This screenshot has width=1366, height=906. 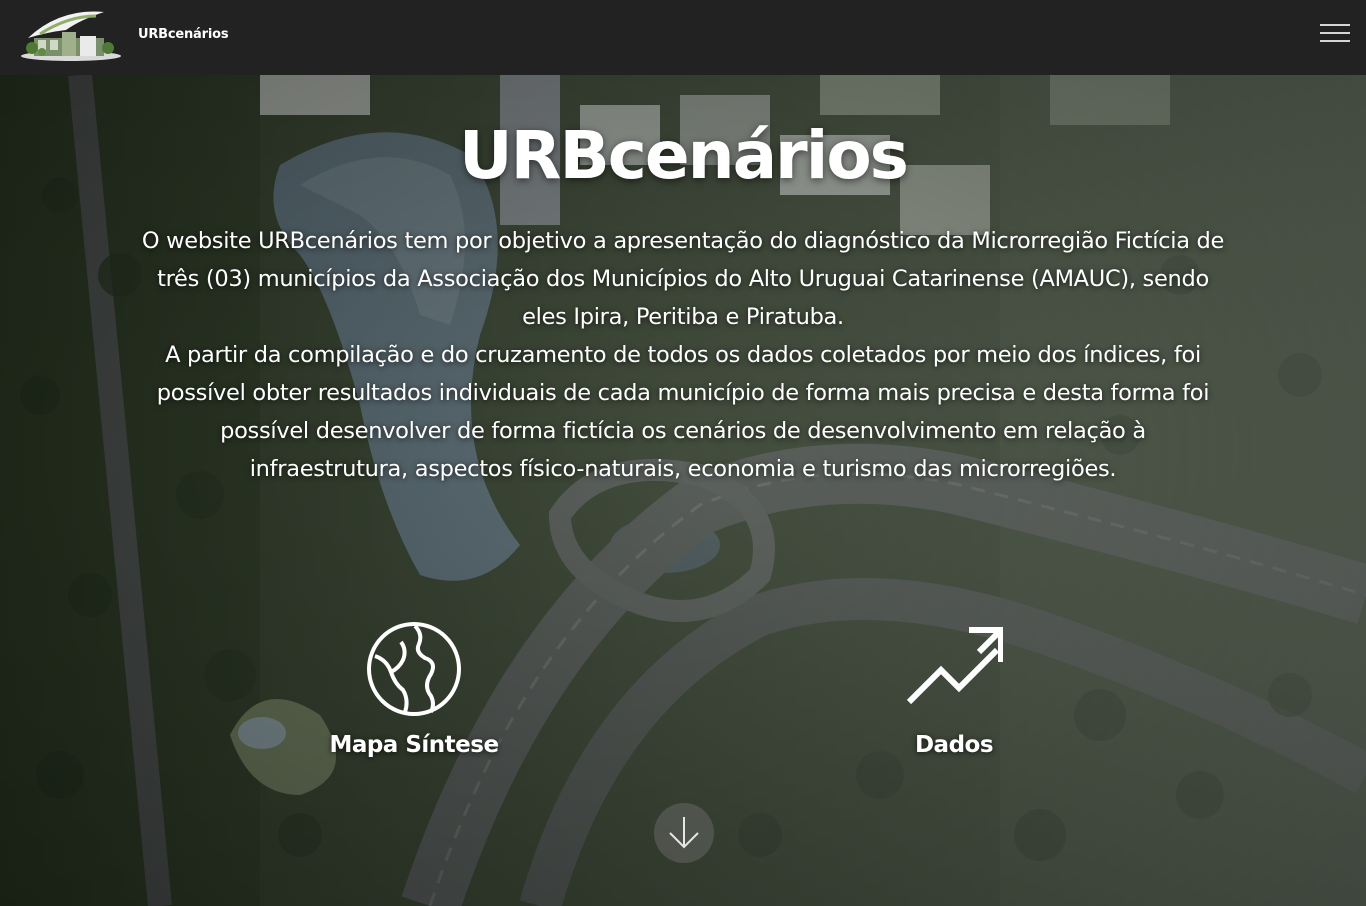 I want to click on globe-map-icon, so click(x=414, y=669).